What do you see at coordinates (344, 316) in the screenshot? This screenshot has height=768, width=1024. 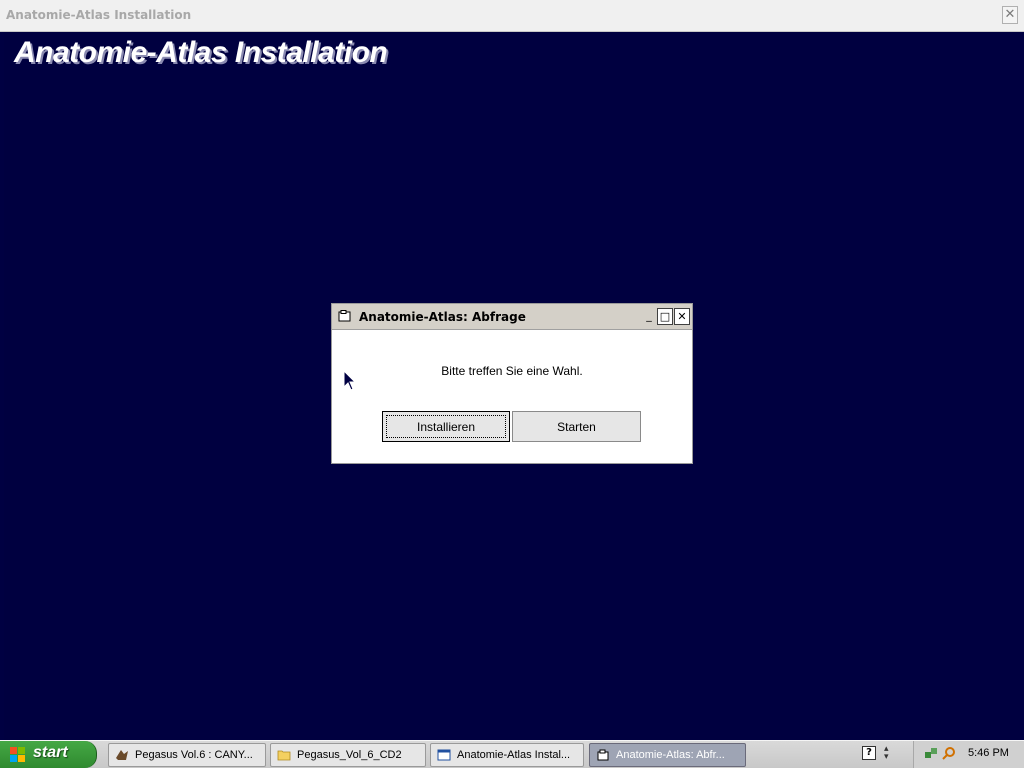 I see `dialog-app-icon` at bounding box center [344, 316].